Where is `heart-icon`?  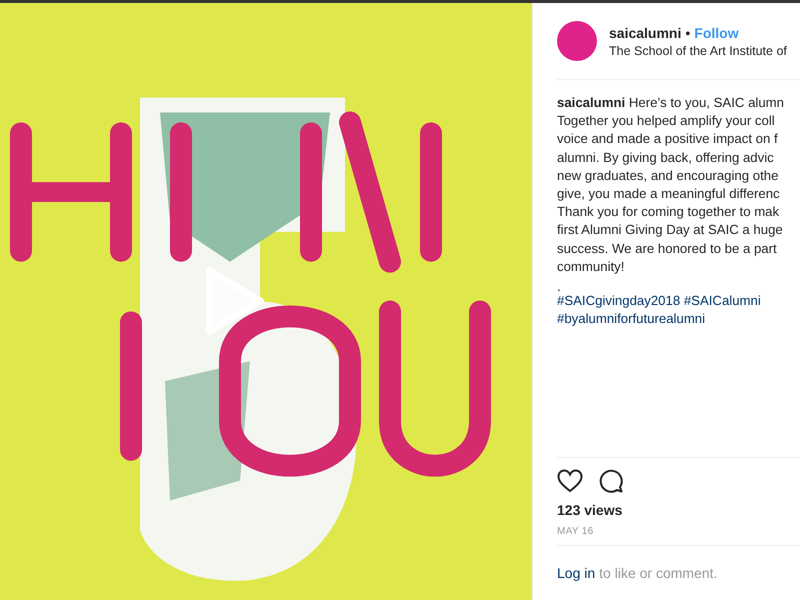 heart-icon is located at coordinates (570, 481).